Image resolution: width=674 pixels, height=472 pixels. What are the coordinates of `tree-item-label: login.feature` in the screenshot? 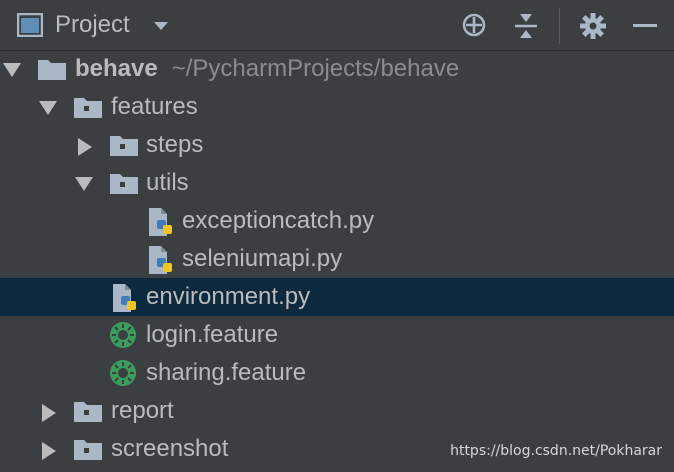 It's located at (212, 334).